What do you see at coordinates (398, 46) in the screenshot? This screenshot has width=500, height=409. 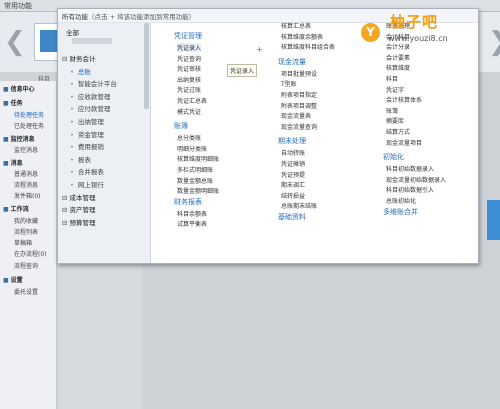 I see `function-item: 会计分录` at bounding box center [398, 46].